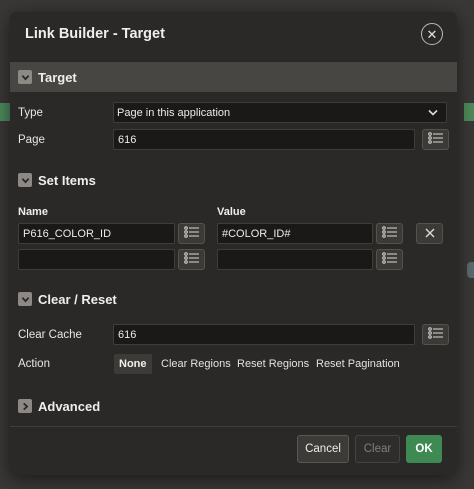 The width and height of the screenshot is (474, 489). I want to click on item-name-input: P616_COLOR_ID, so click(96, 233).